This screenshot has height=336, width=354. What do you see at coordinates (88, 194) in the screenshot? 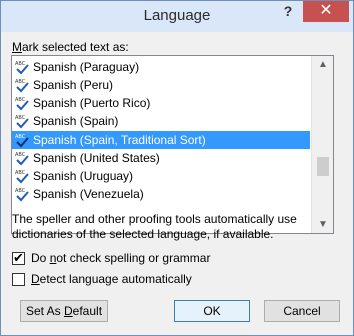
I see `list-item-label: Spanish (Venezuela)` at bounding box center [88, 194].